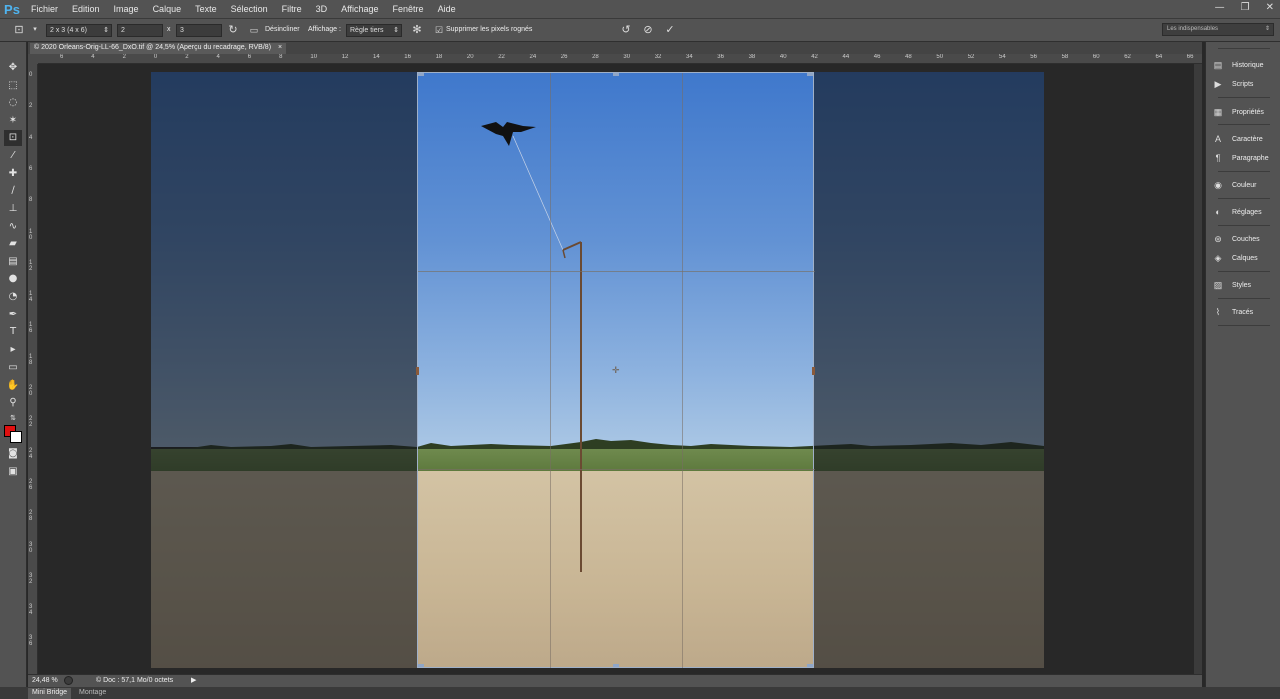 The width and height of the screenshot is (1280, 699). Describe the element at coordinates (31, 297) in the screenshot. I see `ruler-tick-label: 1 4` at that location.